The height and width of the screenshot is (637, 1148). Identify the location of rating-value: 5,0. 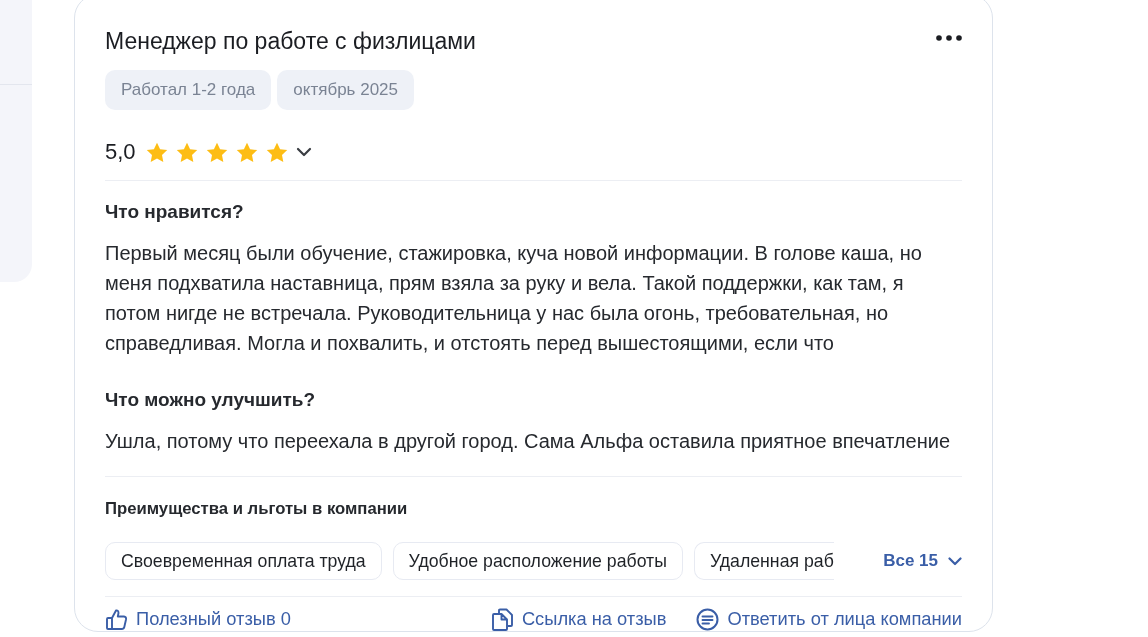
(120, 152).